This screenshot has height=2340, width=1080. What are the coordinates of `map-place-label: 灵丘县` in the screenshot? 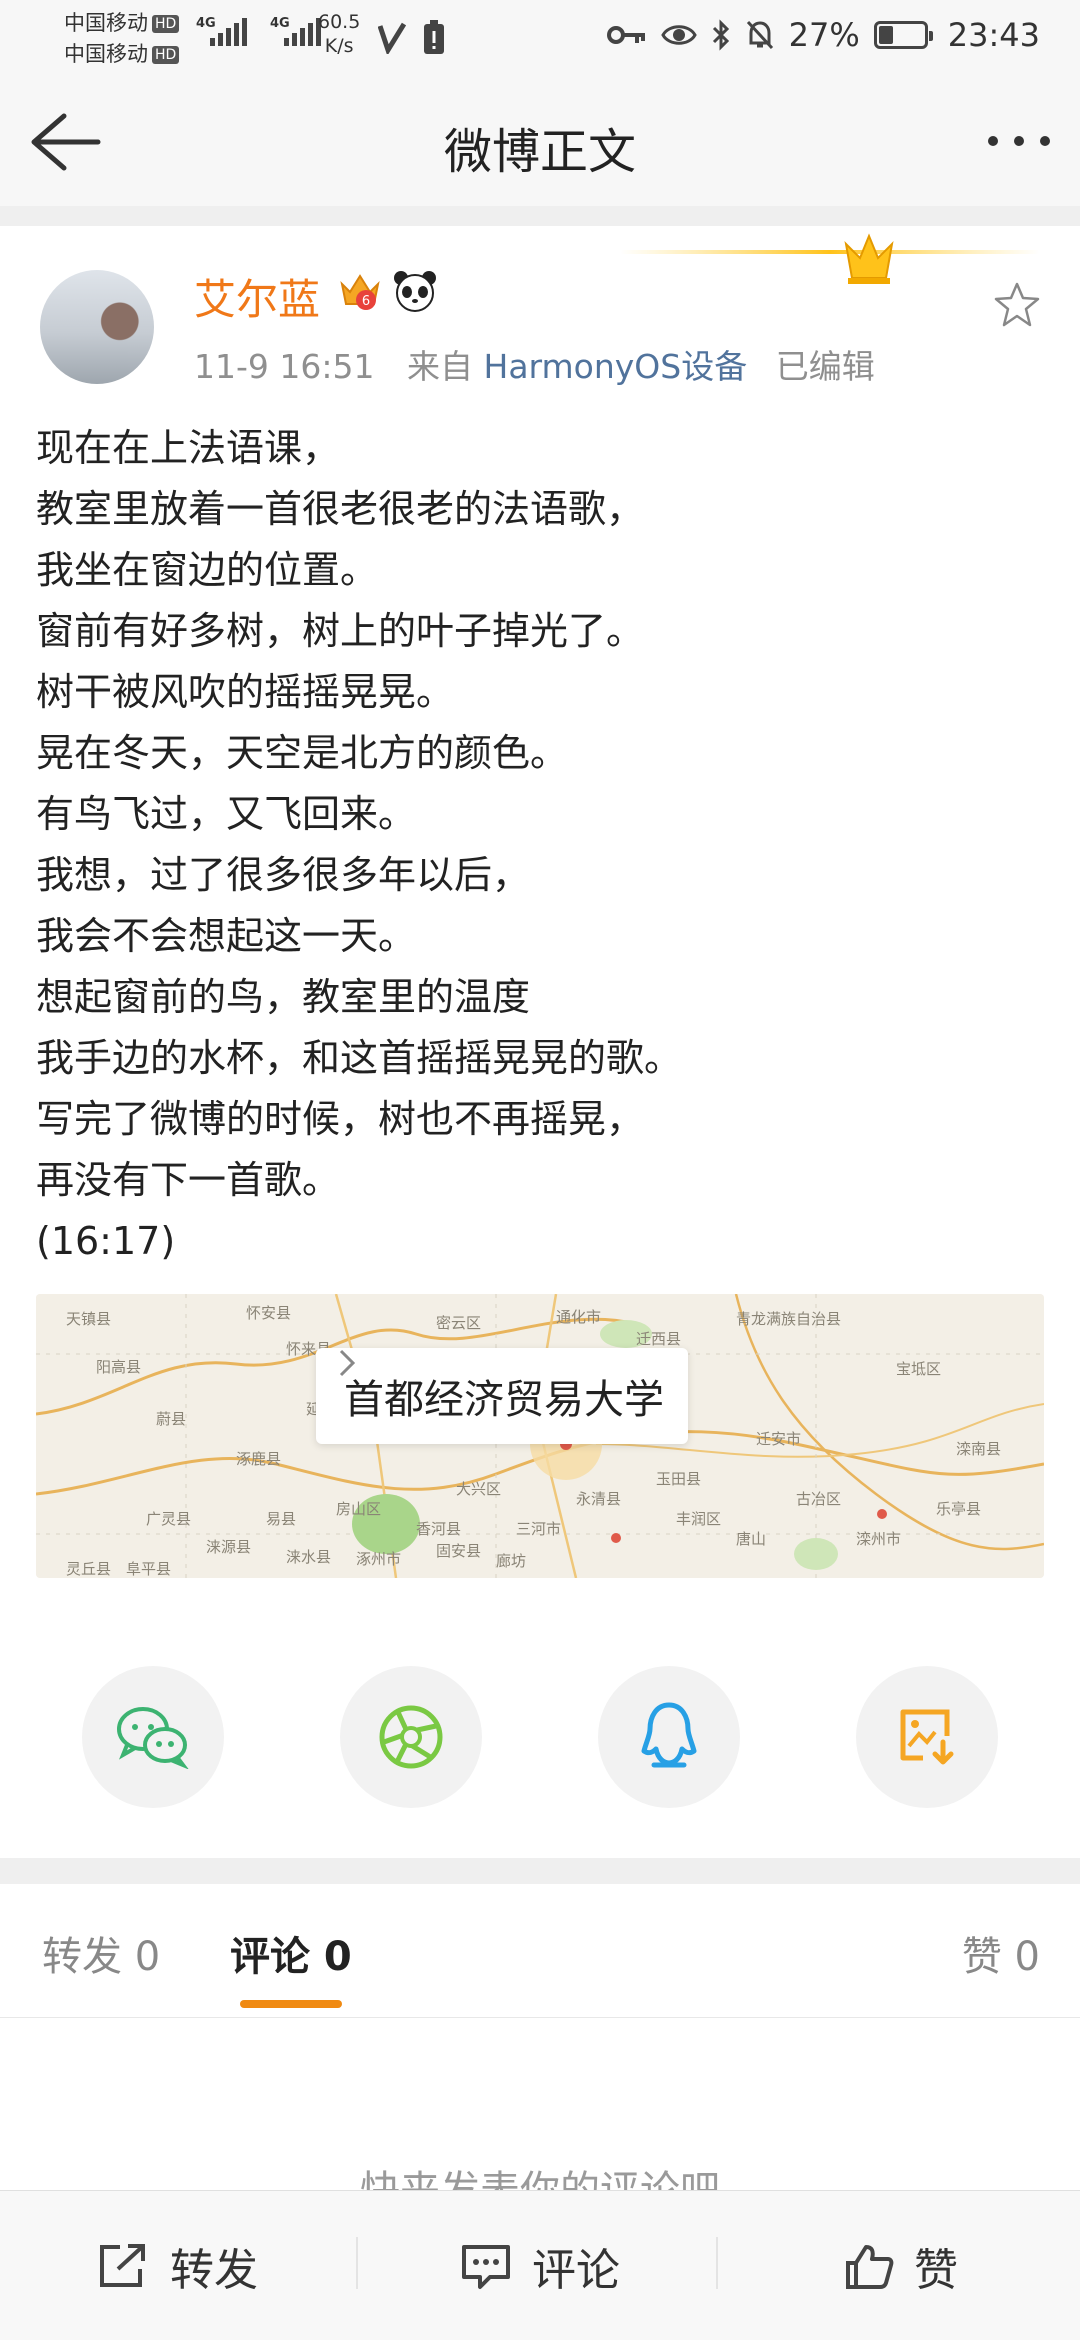 It's located at (88, 1569).